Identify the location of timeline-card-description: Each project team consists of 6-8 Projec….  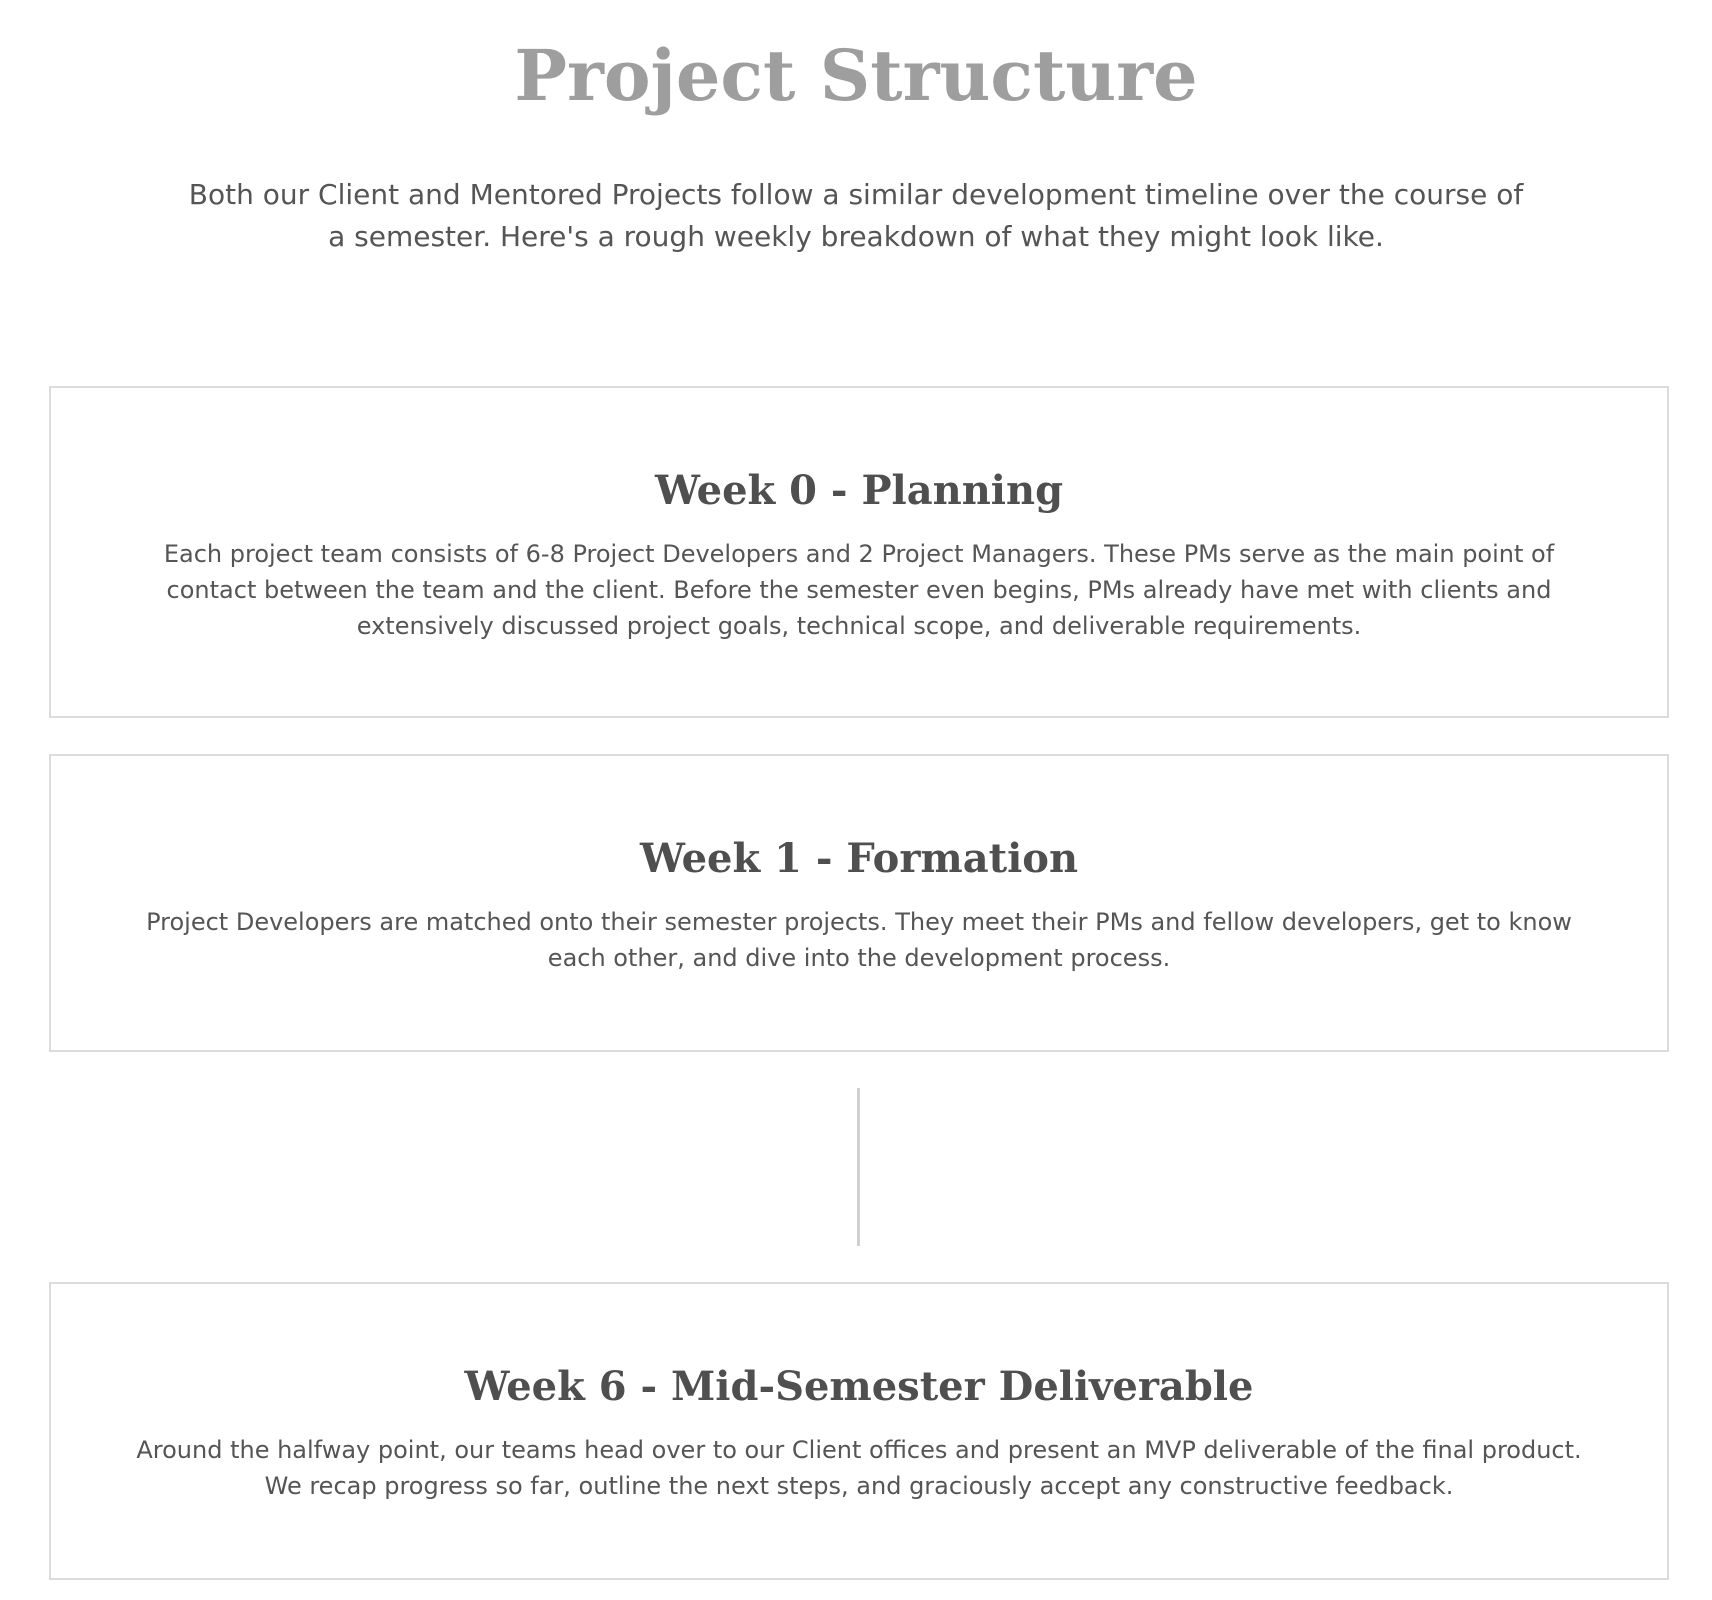
(859, 590).